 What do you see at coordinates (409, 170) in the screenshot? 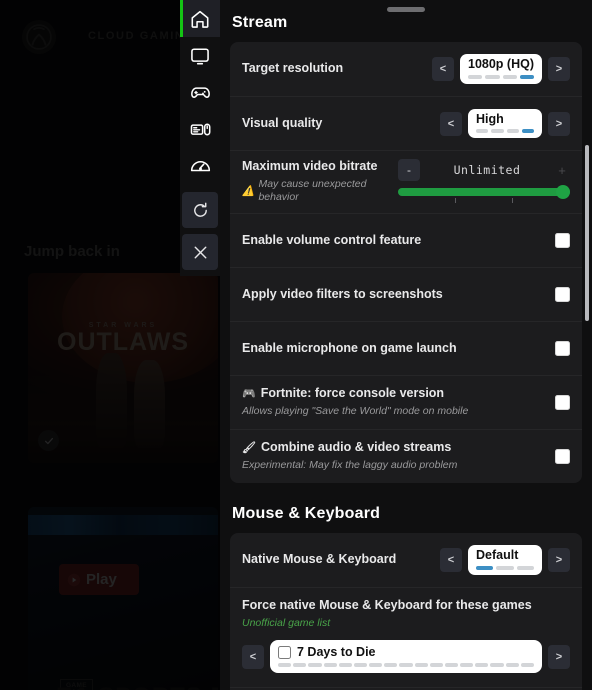
I see `bitrate-decrease-button: -` at bounding box center [409, 170].